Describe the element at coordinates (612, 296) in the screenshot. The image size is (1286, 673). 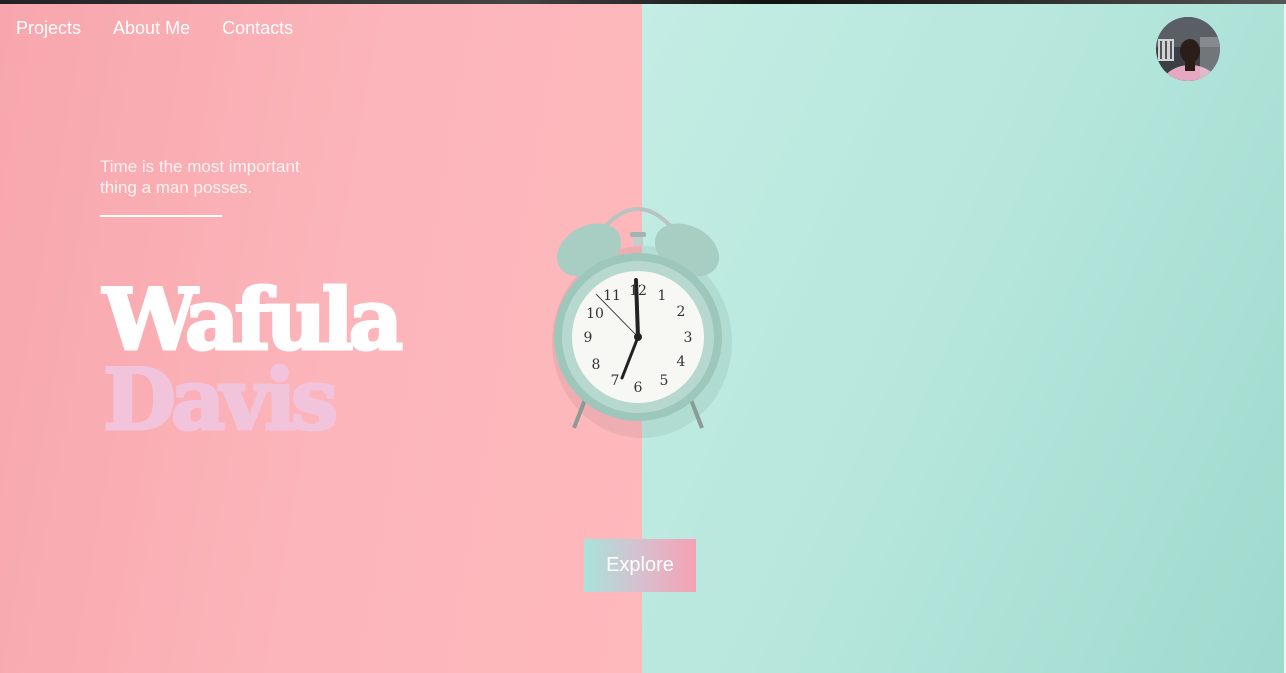
I see `svg-text: 11` at that location.